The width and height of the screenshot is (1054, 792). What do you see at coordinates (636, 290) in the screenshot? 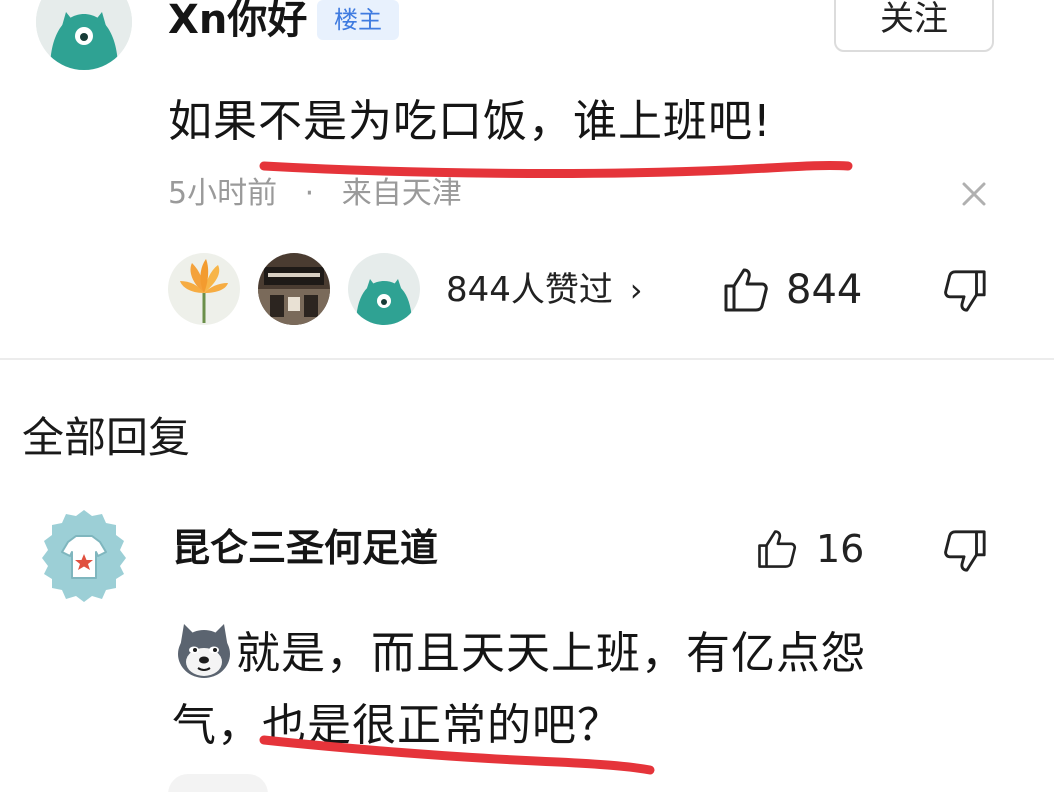
I see `chevron-right-icon: ›` at bounding box center [636, 290].